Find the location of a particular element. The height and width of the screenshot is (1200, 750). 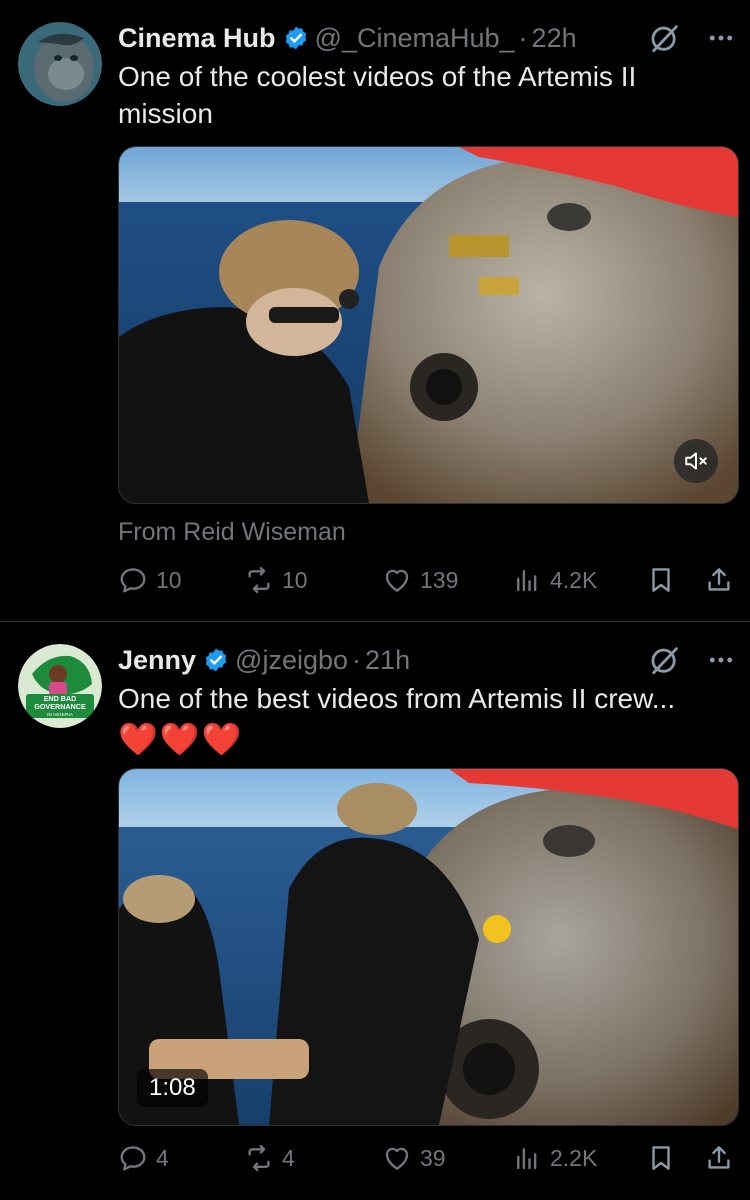

mute-icon is located at coordinates (696, 461).